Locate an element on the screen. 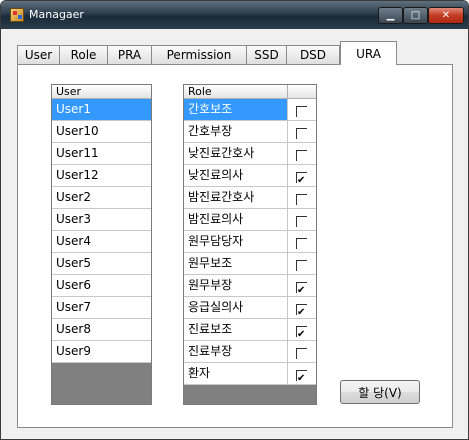  table-row: 진료부장 is located at coordinates (236, 352).